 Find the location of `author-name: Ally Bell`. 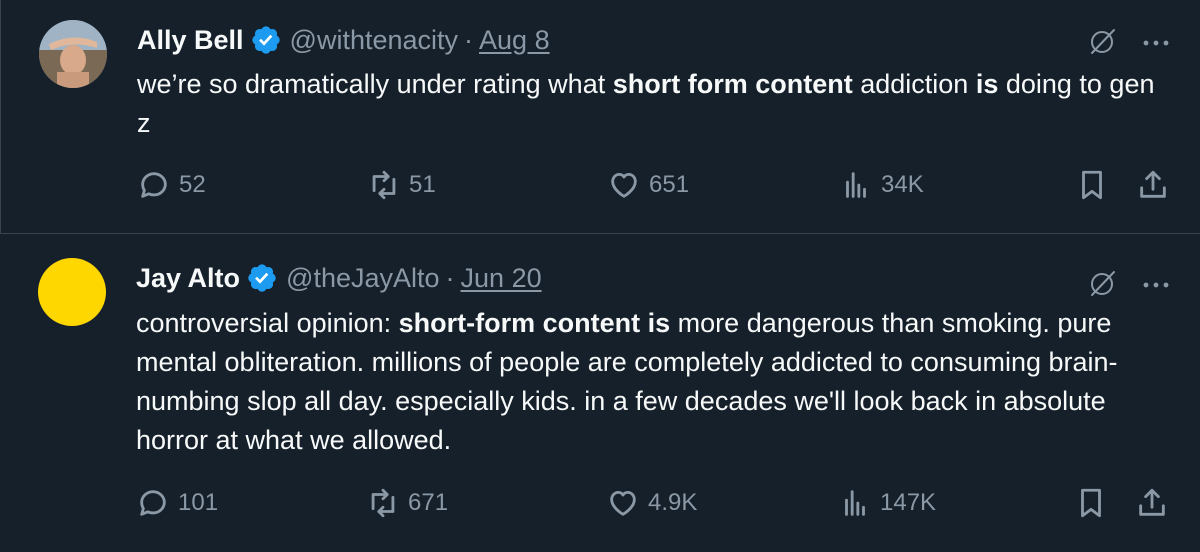

author-name: Ally Bell is located at coordinates (190, 40).